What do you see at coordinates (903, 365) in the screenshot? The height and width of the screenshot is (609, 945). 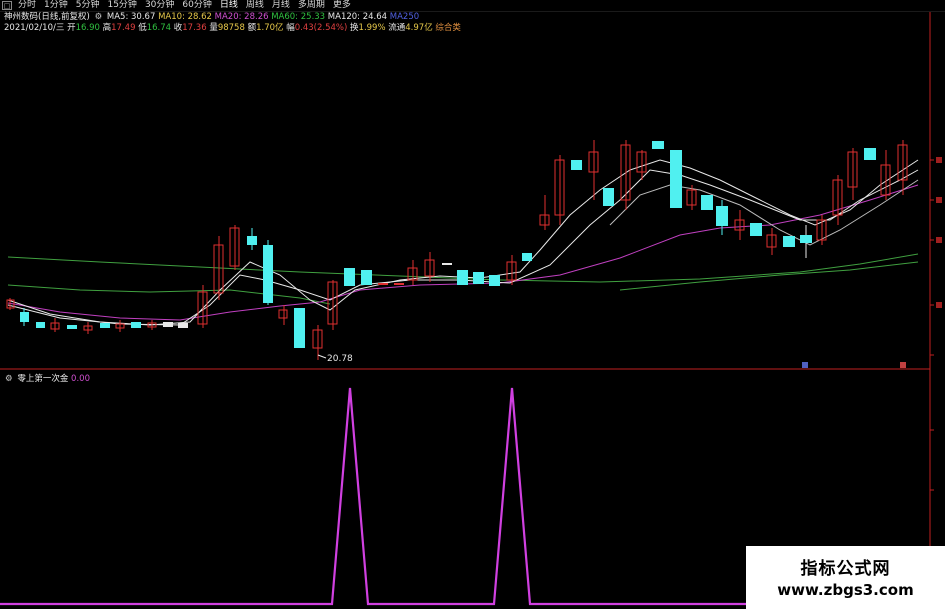 I see `marker-red` at bounding box center [903, 365].